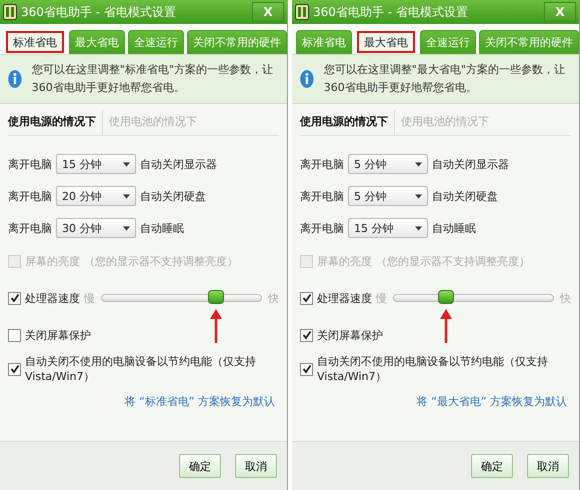 This screenshot has height=490, width=580. I want to click on info-text: 您可以在这里调整"最大省电"方案的一些参数，让360省电助手更好地帮您省电。, so click(445, 79).